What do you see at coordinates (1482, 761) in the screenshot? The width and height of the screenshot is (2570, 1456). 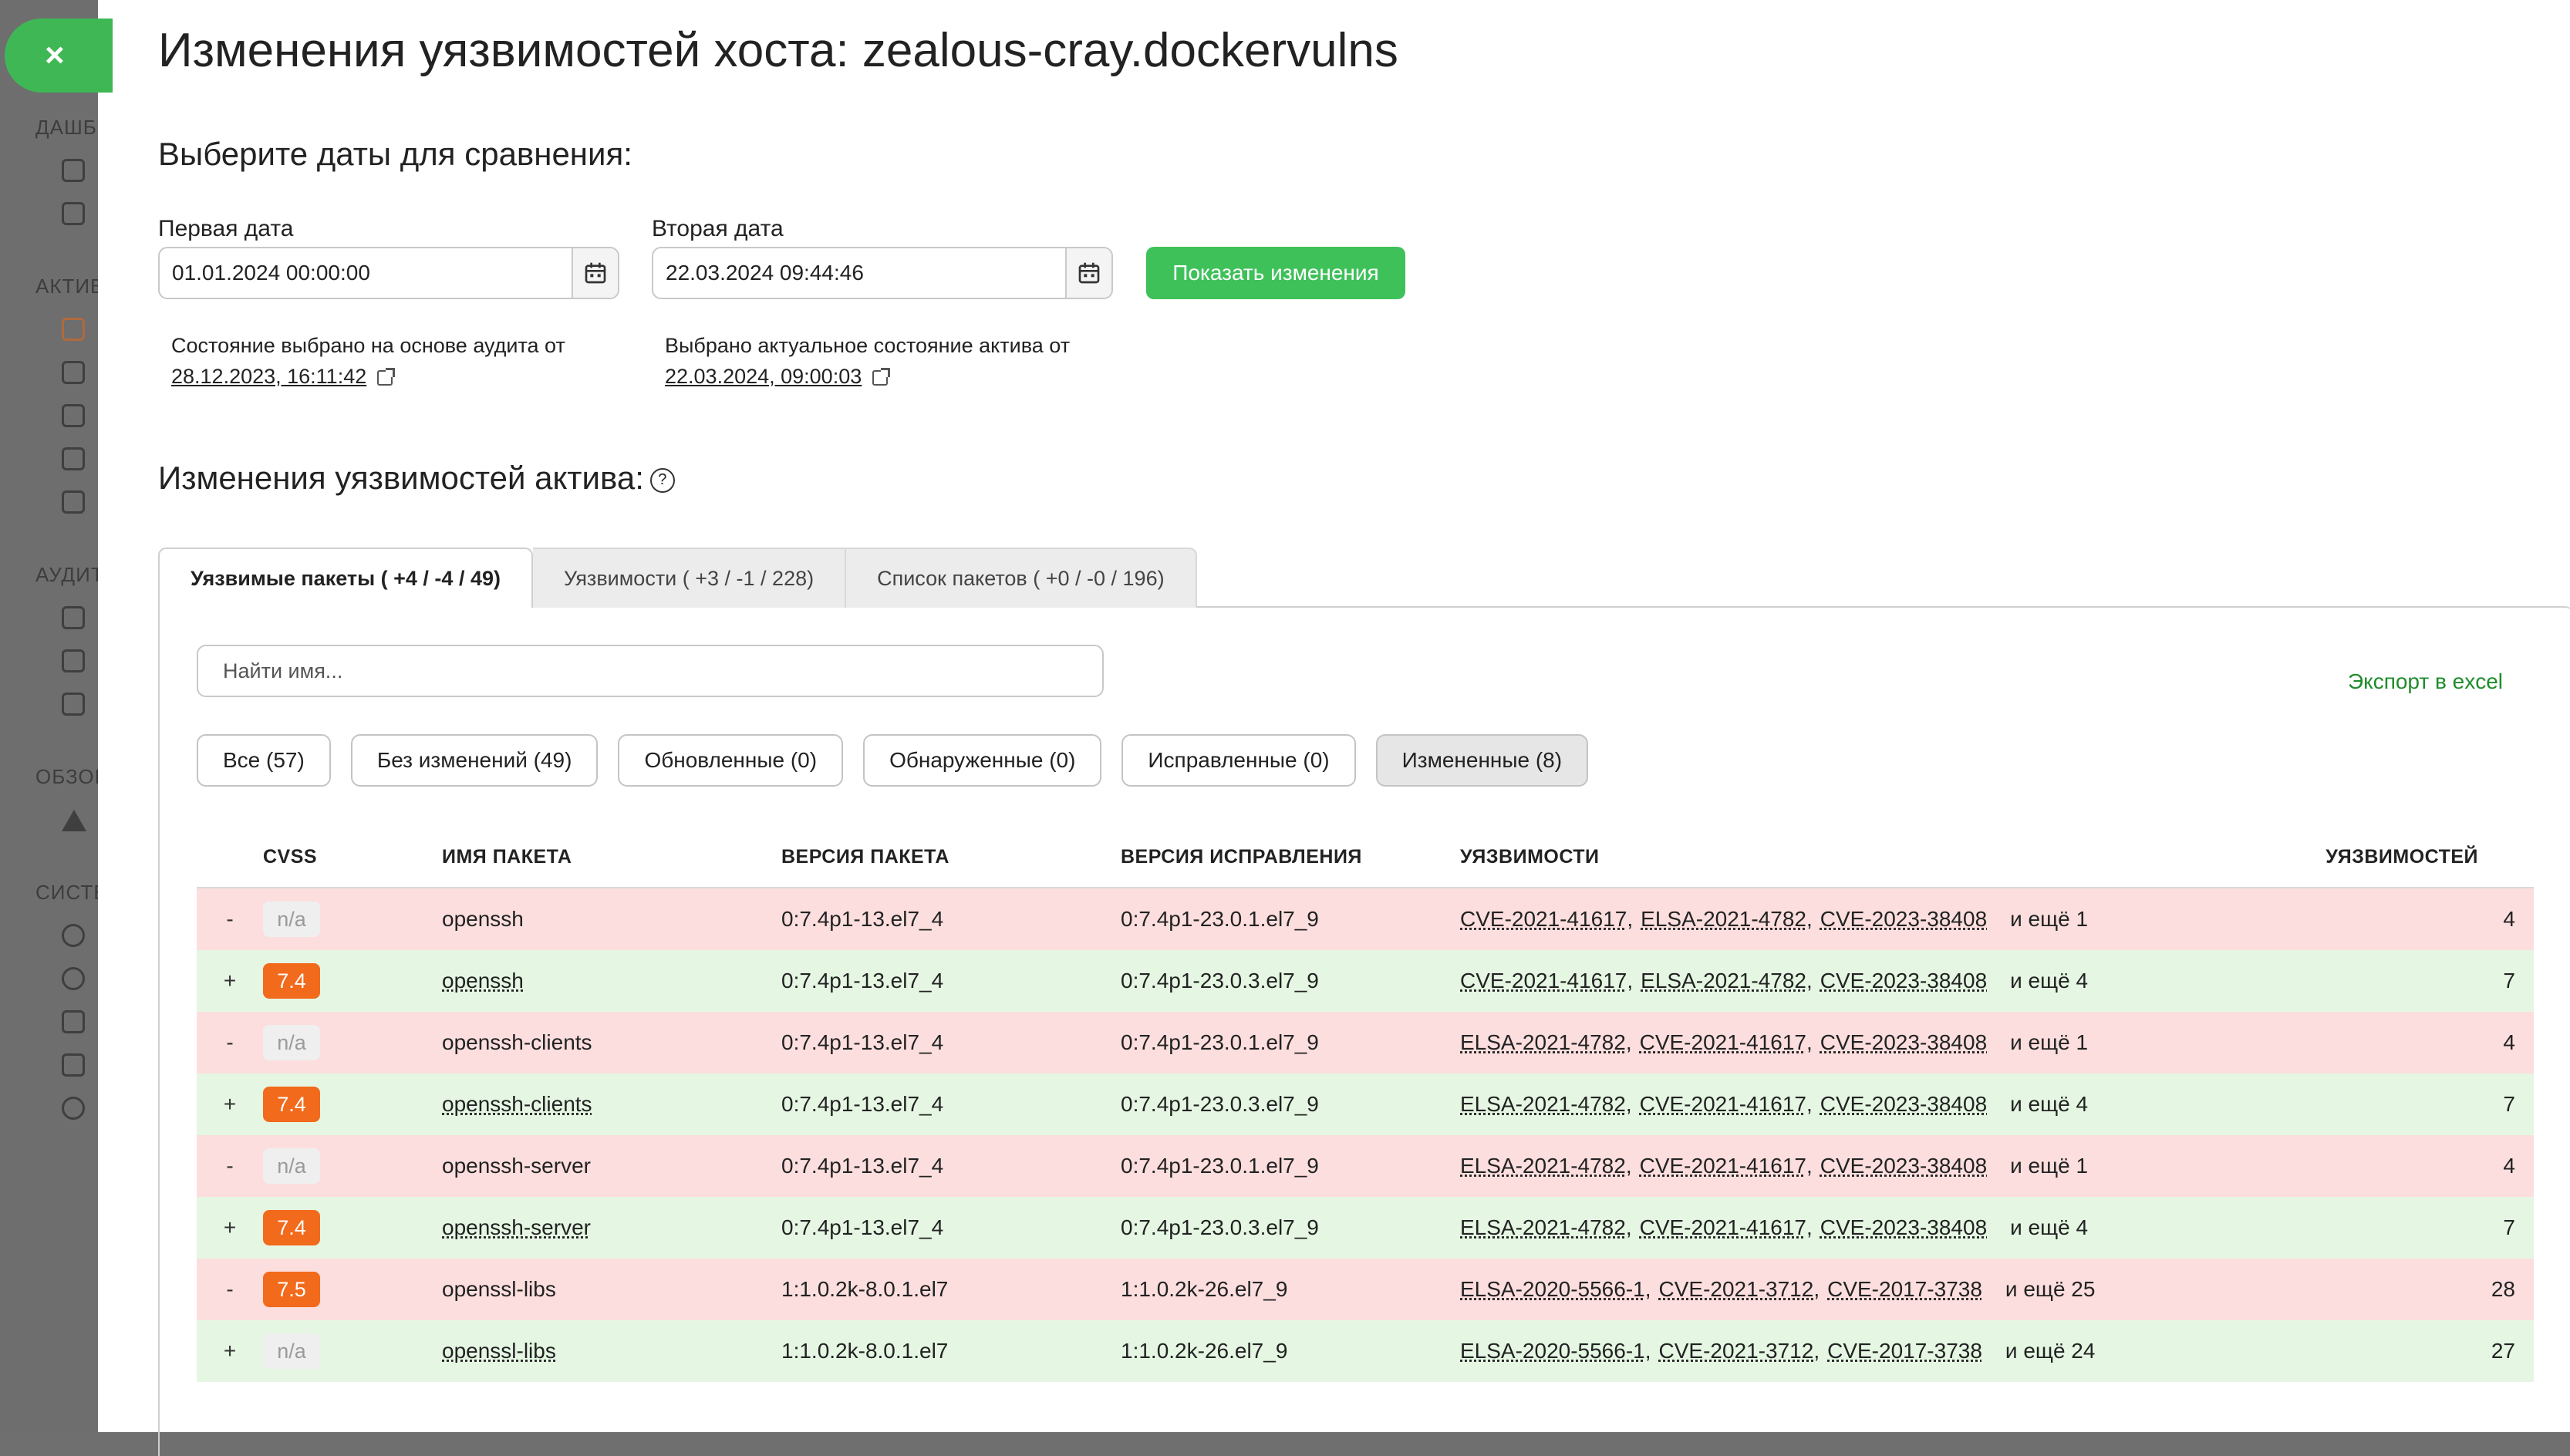 I see `filter-changed: Измененные (8)` at bounding box center [1482, 761].